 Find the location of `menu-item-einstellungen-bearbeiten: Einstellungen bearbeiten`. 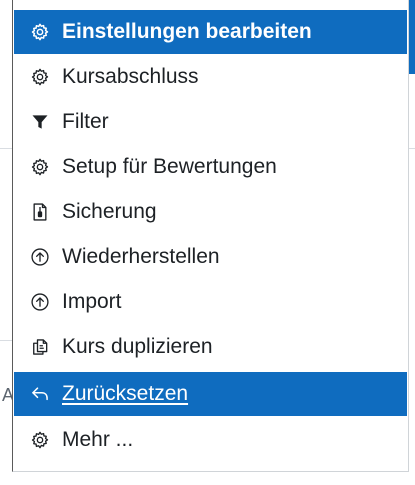

menu-item-einstellungen-bearbeiten: Einstellungen bearbeiten is located at coordinates (210, 32).